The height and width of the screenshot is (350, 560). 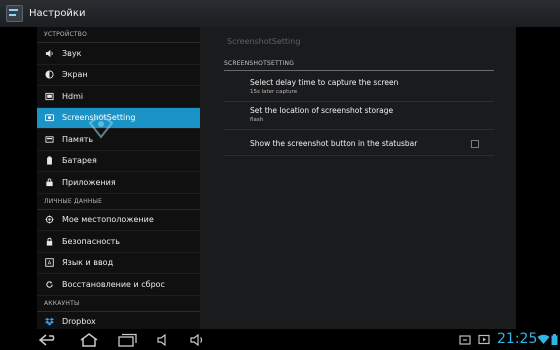 I want to click on dropbox-icon, so click(x=49, y=321).